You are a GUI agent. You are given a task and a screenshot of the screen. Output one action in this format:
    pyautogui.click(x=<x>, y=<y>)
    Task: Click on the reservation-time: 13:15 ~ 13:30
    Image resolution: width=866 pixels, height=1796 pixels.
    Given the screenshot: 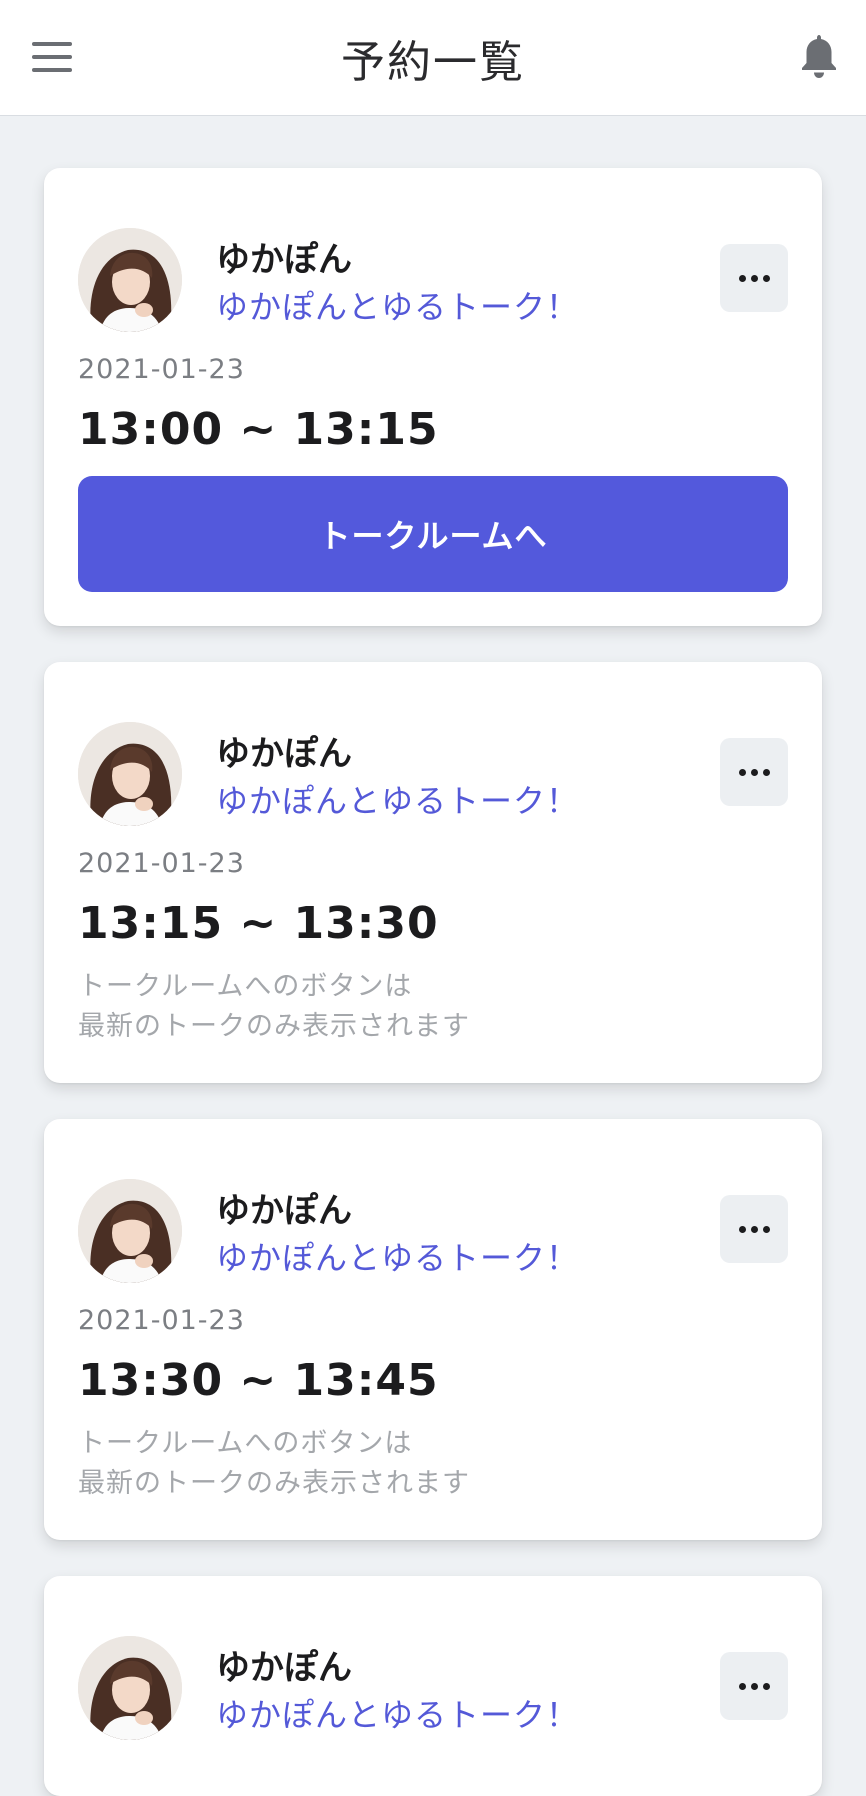 What is the action you would take?
    pyautogui.click(x=258, y=923)
    